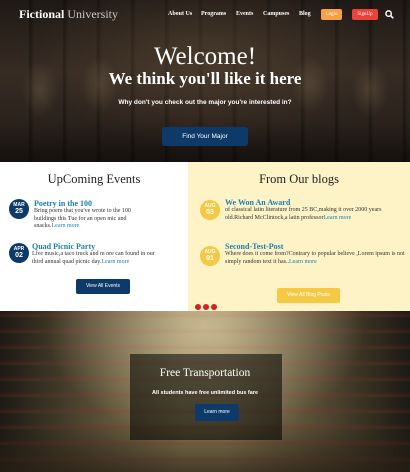 The width and height of the screenshot is (410, 472). I want to click on nav-events: Events, so click(244, 14).